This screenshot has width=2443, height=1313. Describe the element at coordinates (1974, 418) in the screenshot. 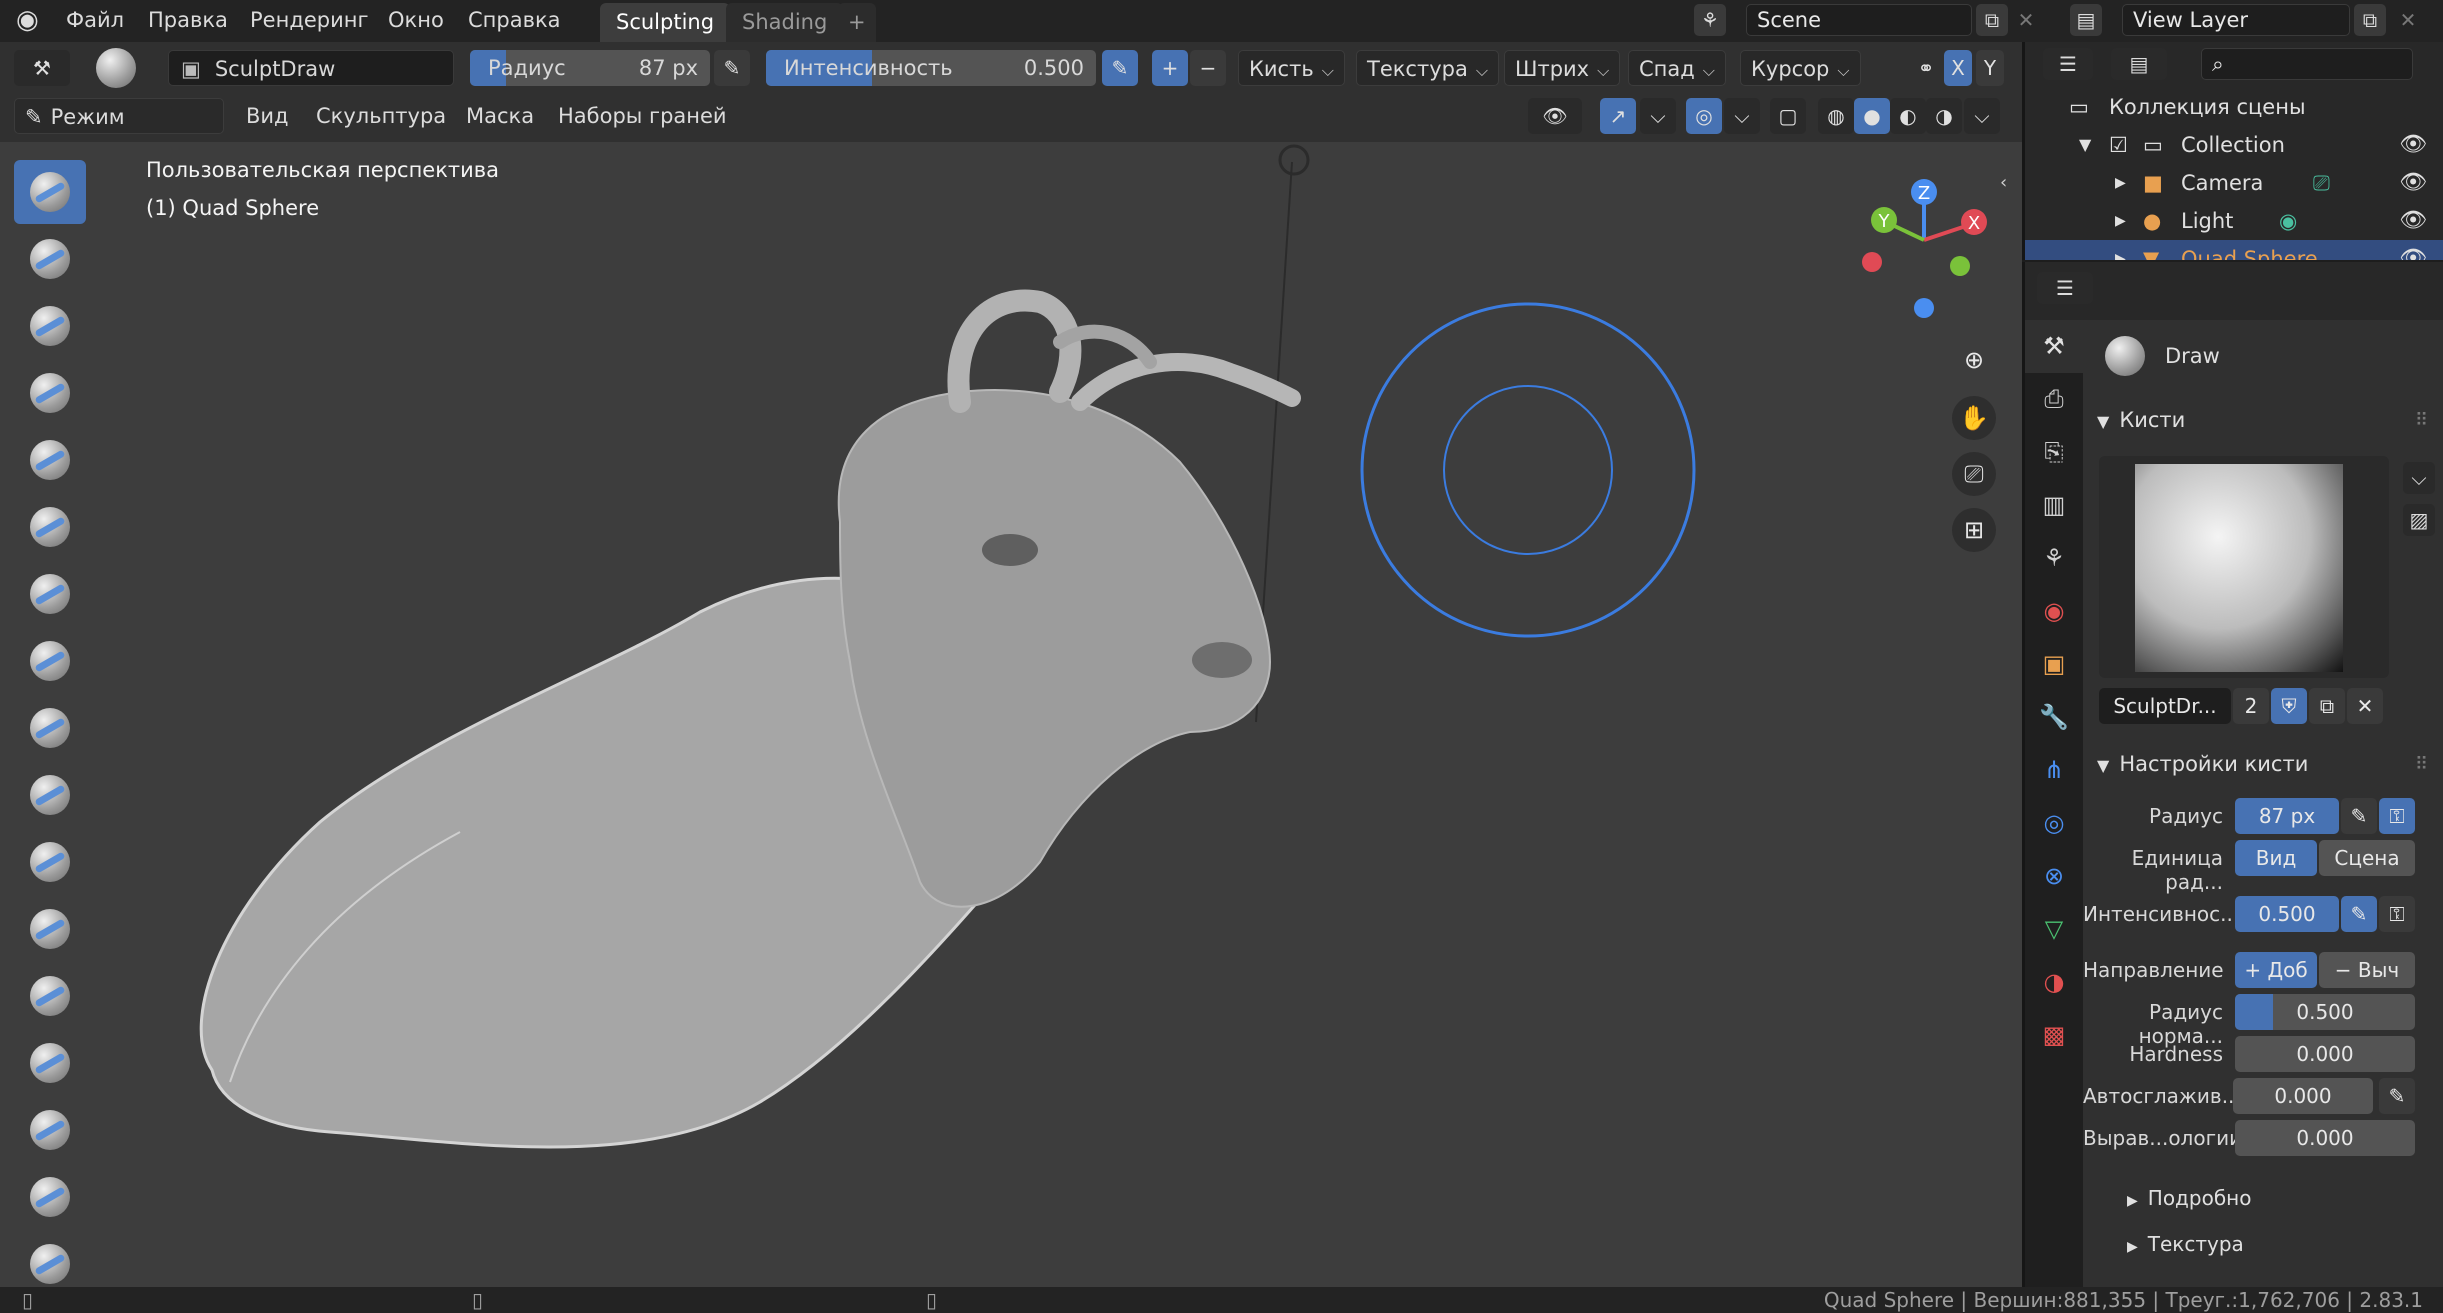

I see `pan-hand-icon: ✋` at that location.